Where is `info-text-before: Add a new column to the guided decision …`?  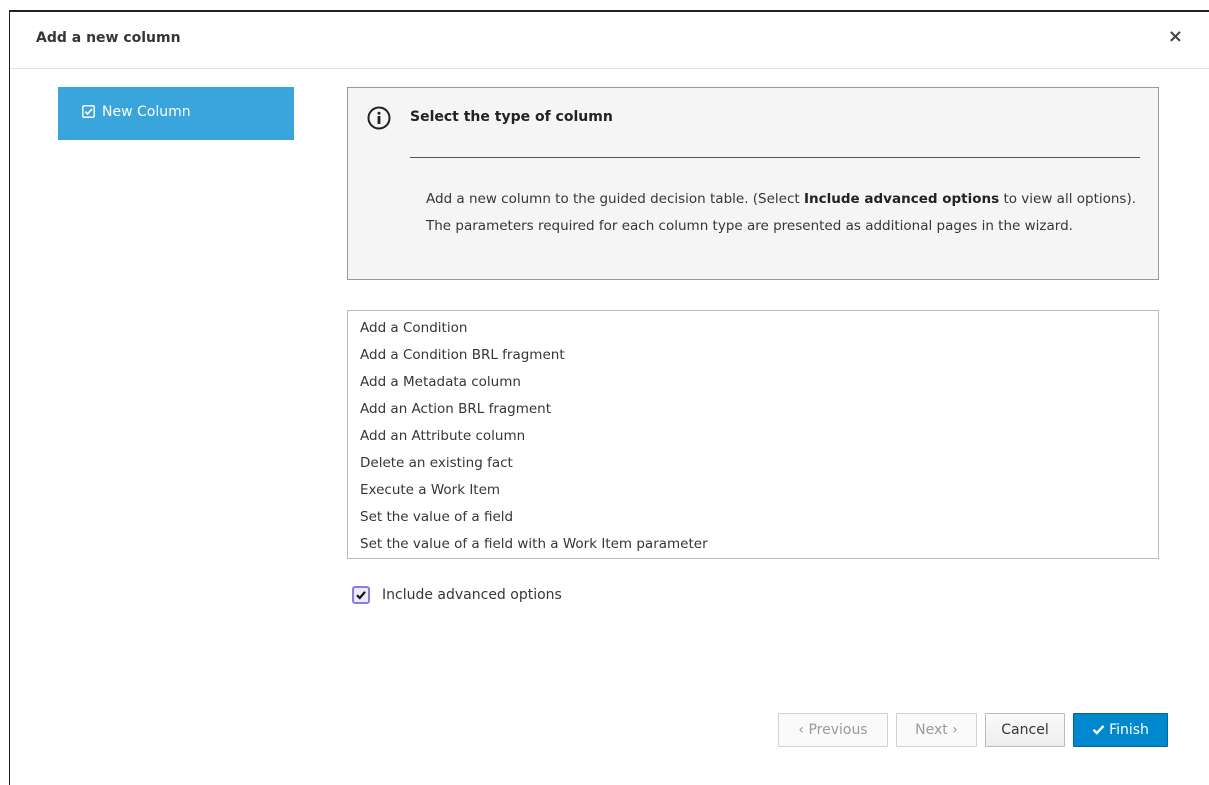
info-text-before: Add a new column to the guided decision … is located at coordinates (615, 199).